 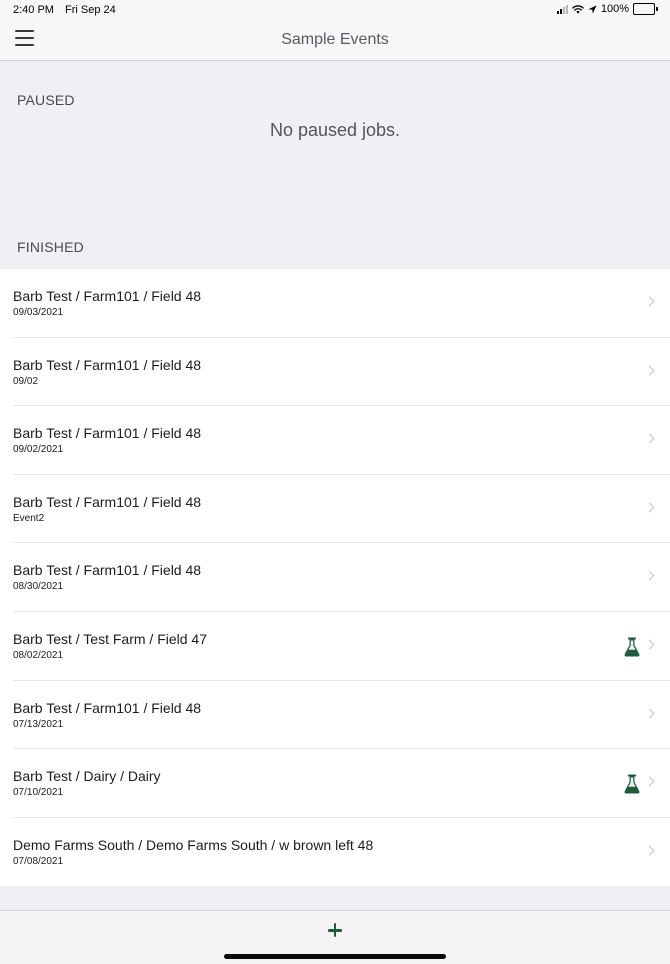 I want to click on job-subtitle: 08/02/2021, so click(x=38, y=655).